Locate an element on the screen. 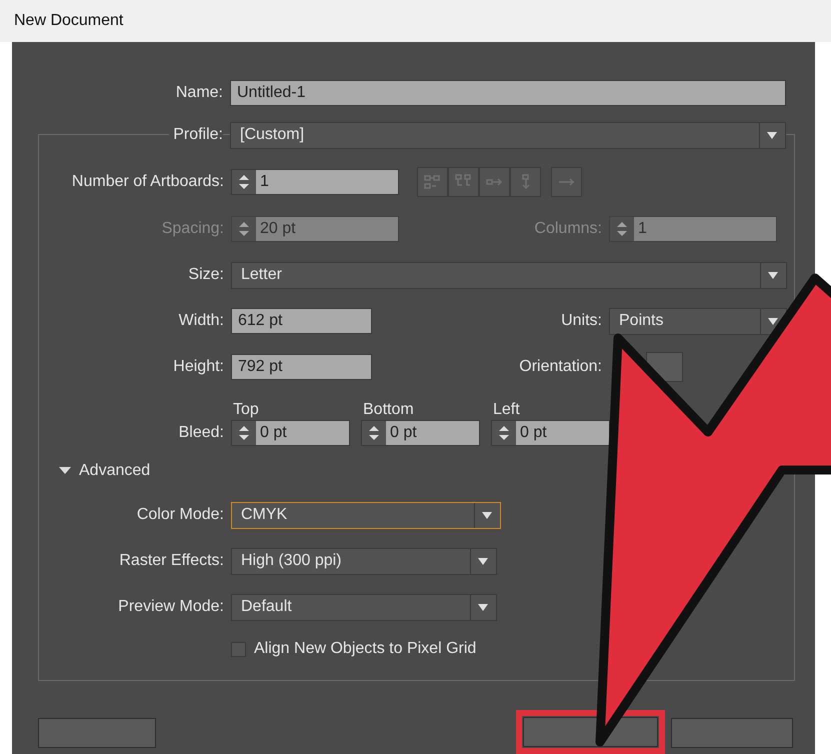  field-label: Name: is located at coordinates (199, 93).